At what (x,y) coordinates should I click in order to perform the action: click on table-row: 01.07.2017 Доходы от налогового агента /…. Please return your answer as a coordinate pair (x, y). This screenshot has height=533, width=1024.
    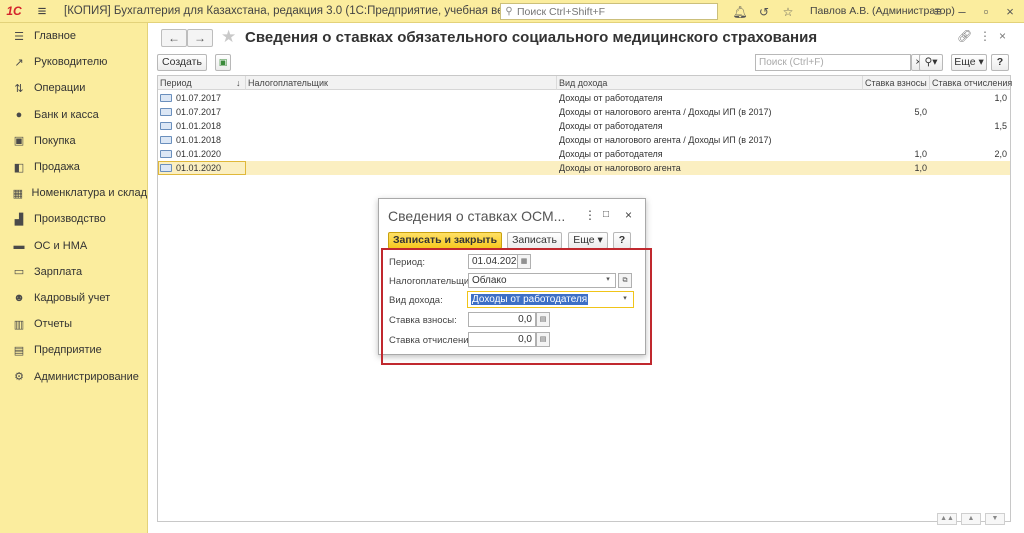
    Looking at the image, I should click on (584, 112).